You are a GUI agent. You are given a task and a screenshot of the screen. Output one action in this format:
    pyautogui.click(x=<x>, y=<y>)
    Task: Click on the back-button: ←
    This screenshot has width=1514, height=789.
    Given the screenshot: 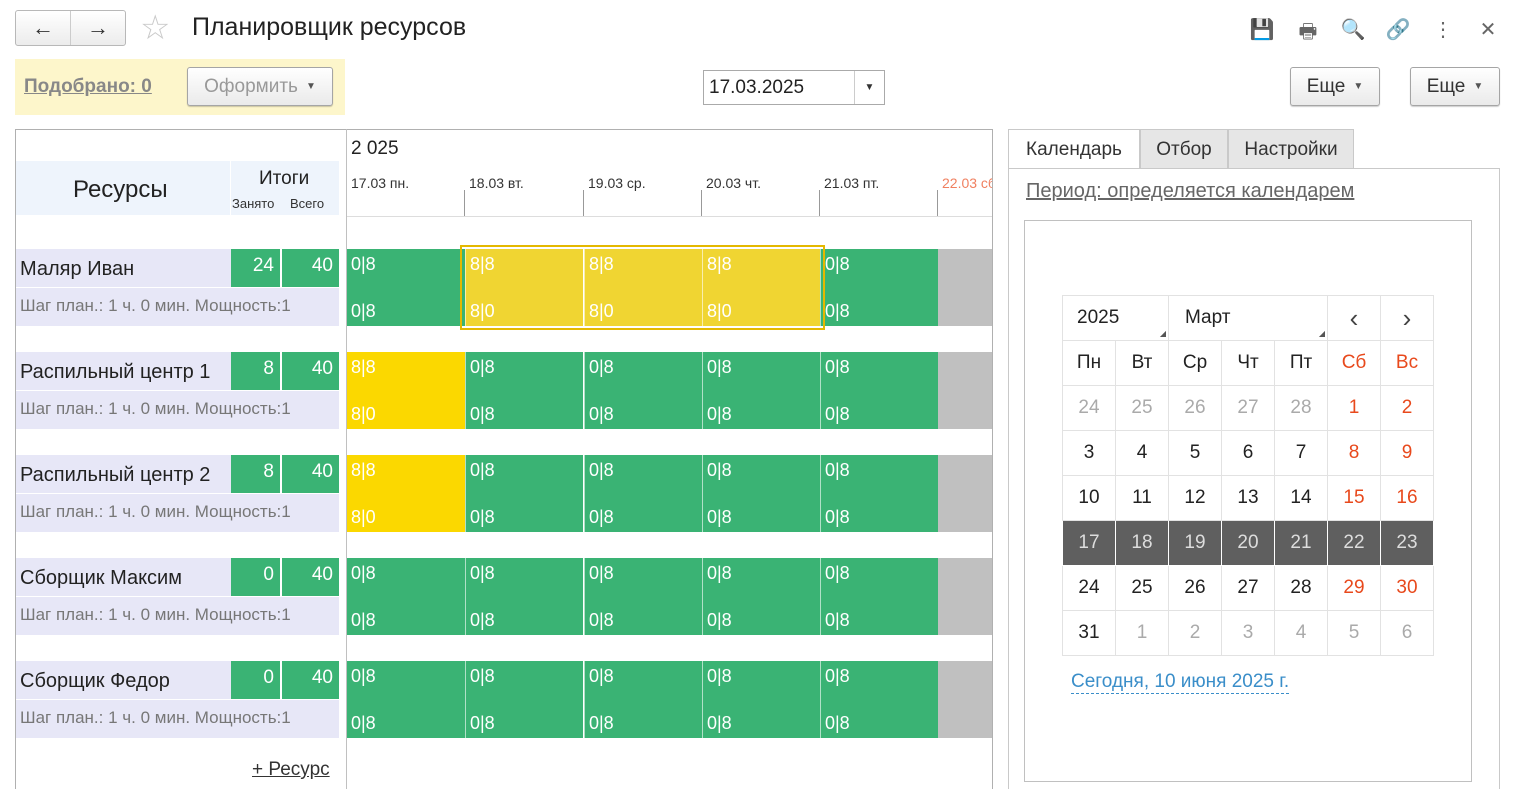 What is the action you would take?
    pyautogui.click(x=43, y=28)
    